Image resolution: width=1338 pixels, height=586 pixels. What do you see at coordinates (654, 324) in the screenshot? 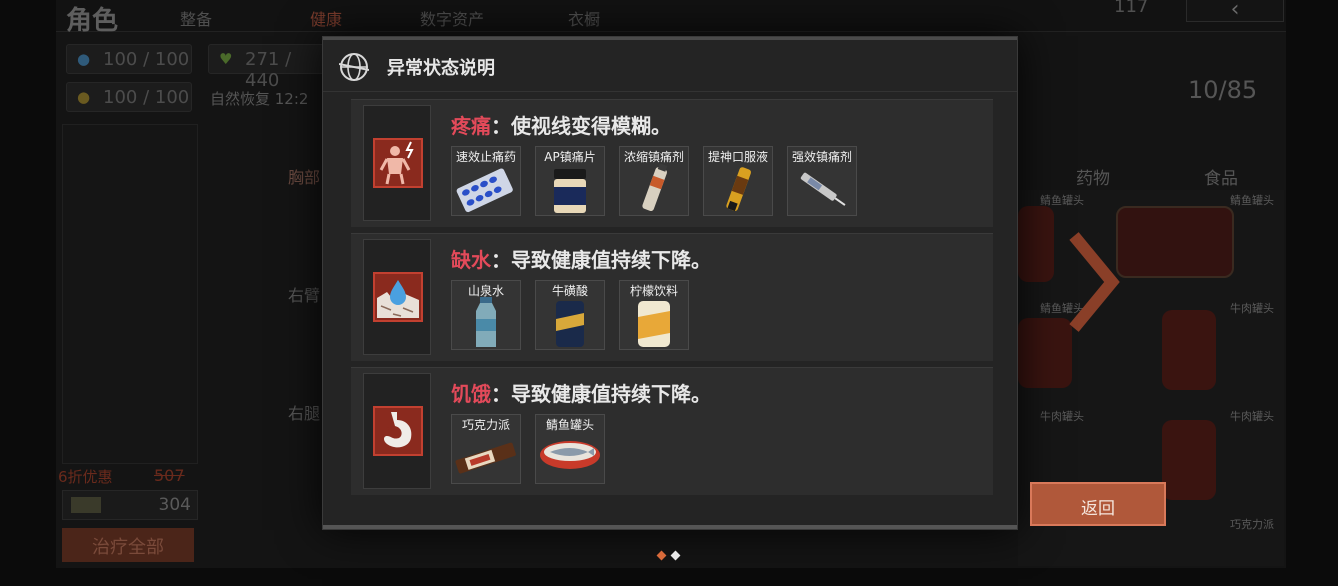
I see `lemon-drink-icon` at bounding box center [654, 324].